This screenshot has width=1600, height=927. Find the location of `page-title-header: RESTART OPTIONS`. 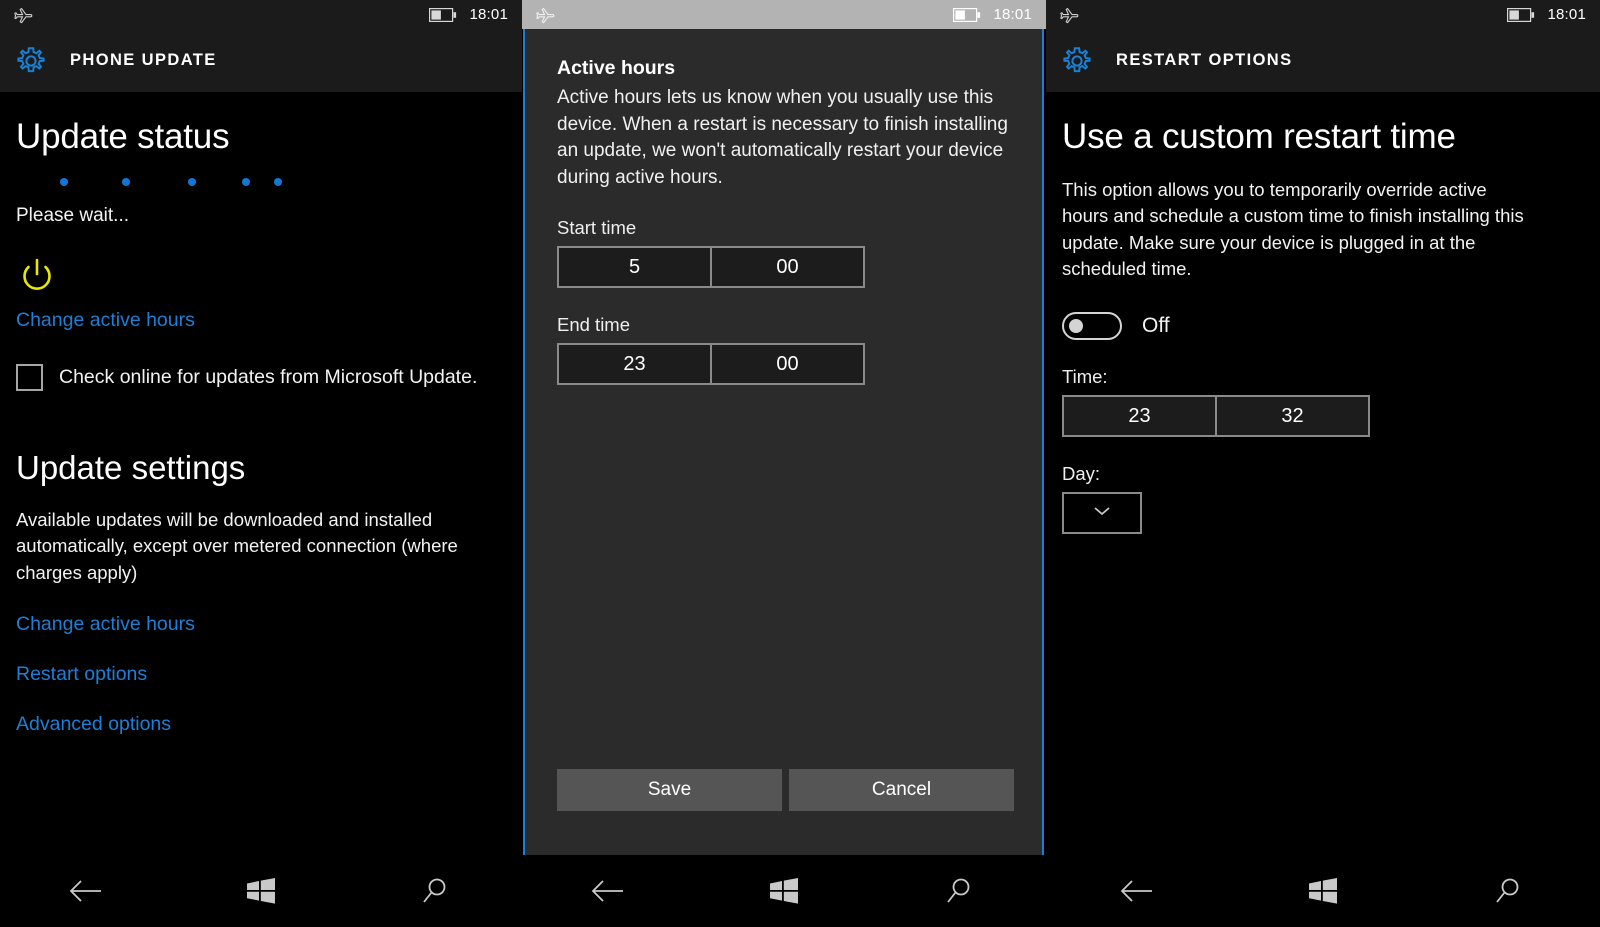

page-title-header: RESTART OPTIONS is located at coordinates (1204, 60).